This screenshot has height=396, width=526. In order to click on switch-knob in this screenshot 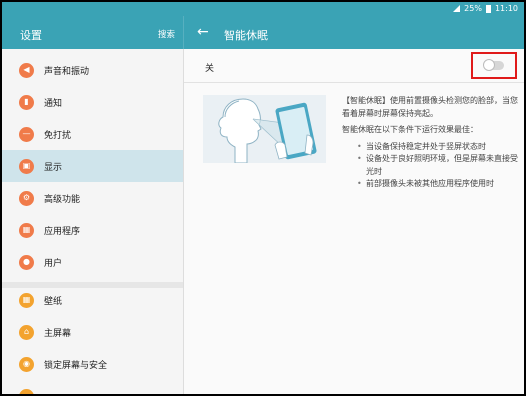, I will do `click(489, 65)`.